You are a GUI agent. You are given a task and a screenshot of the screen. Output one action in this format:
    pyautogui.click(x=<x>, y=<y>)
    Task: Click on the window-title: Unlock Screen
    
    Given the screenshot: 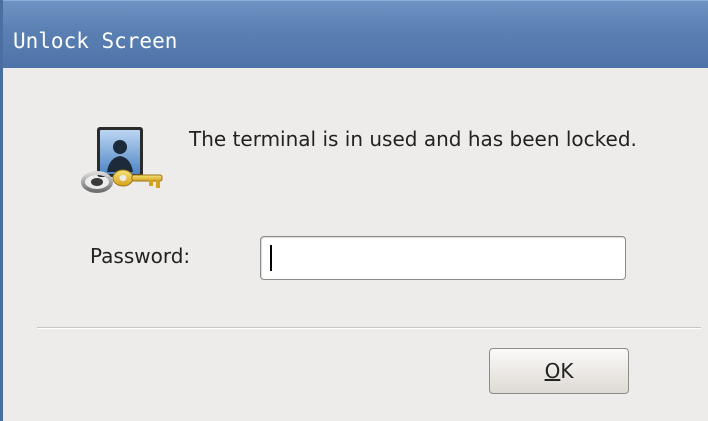 What is the action you would take?
    pyautogui.click(x=95, y=41)
    